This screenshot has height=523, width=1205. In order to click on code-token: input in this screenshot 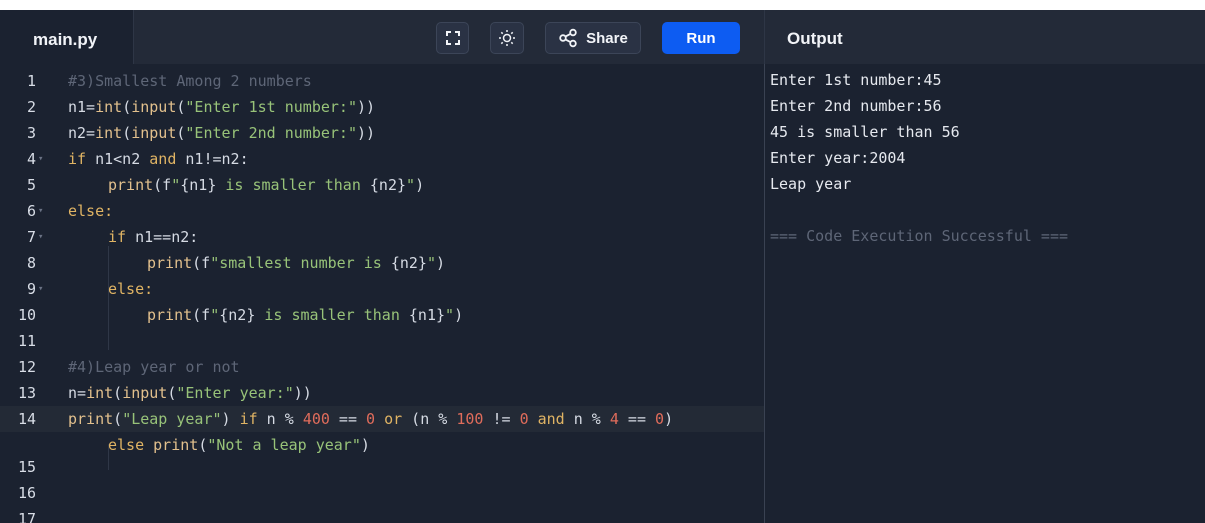, I will do `click(154, 107)`.